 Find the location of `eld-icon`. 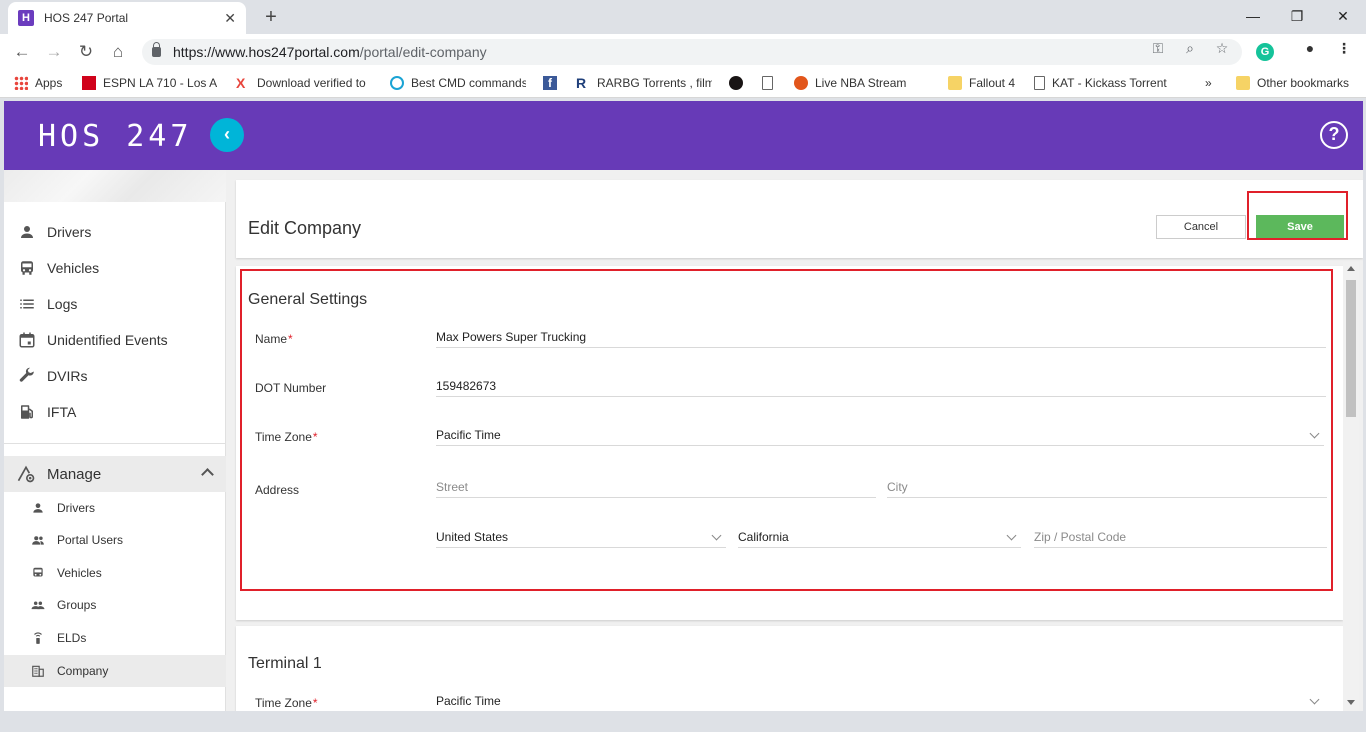

eld-icon is located at coordinates (38, 638).